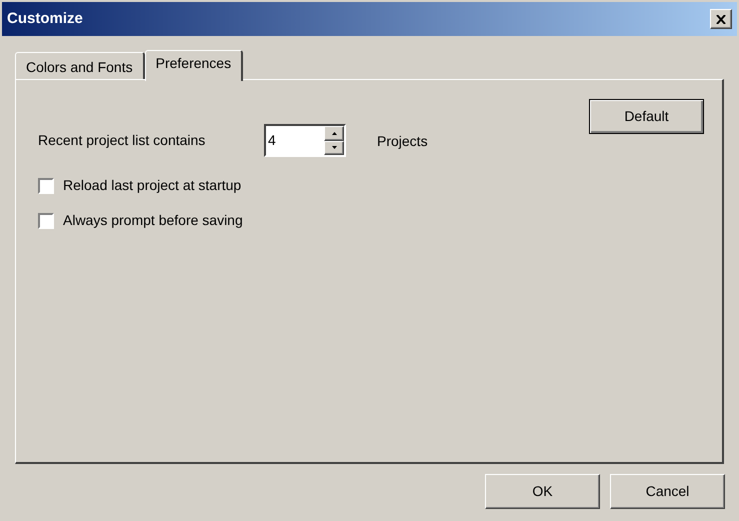 The height and width of the screenshot is (521, 739). What do you see at coordinates (80, 65) in the screenshot?
I see `tab: Colors and Fonts` at bounding box center [80, 65].